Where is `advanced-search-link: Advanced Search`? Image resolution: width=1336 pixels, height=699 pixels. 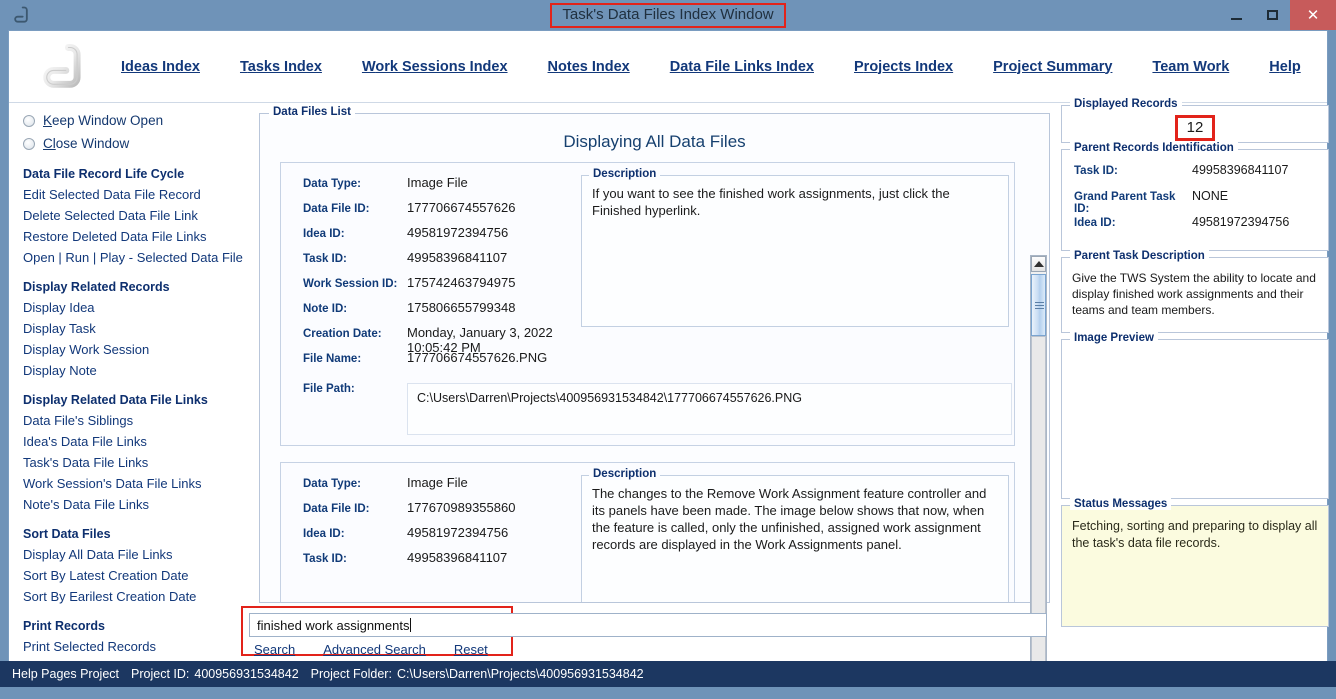
advanced-search-link: Advanced Search is located at coordinates (374, 649).